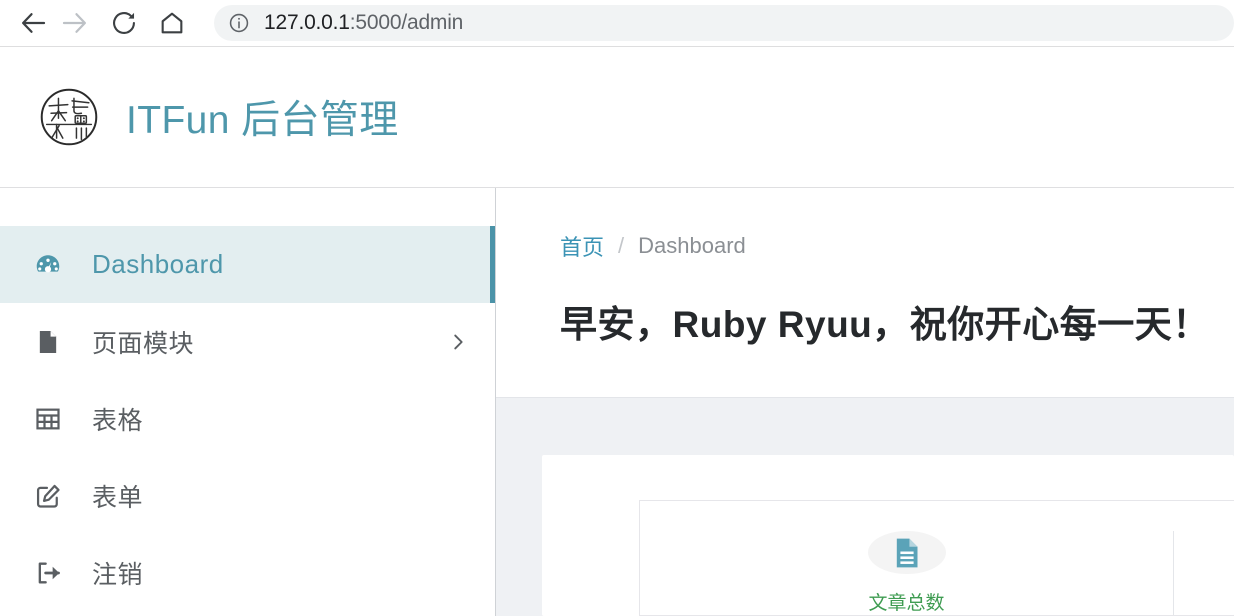 This screenshot has width=1234, height=616. Describe the element at coordinates (118, 420) in the screenshot. I see `sidebar-item-label: 表格` at that location.